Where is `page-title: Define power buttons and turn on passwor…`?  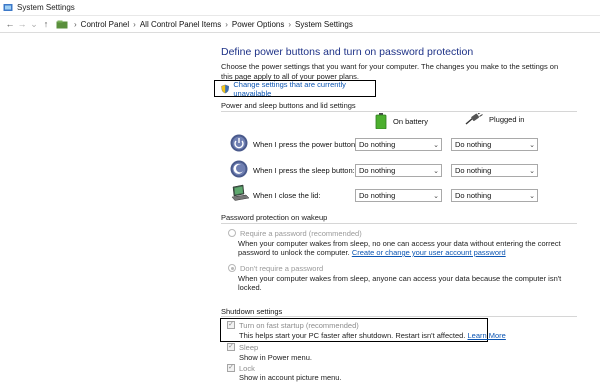
page-title: Define power buttons and turn on passwor… is located at coordinates (347, 52).